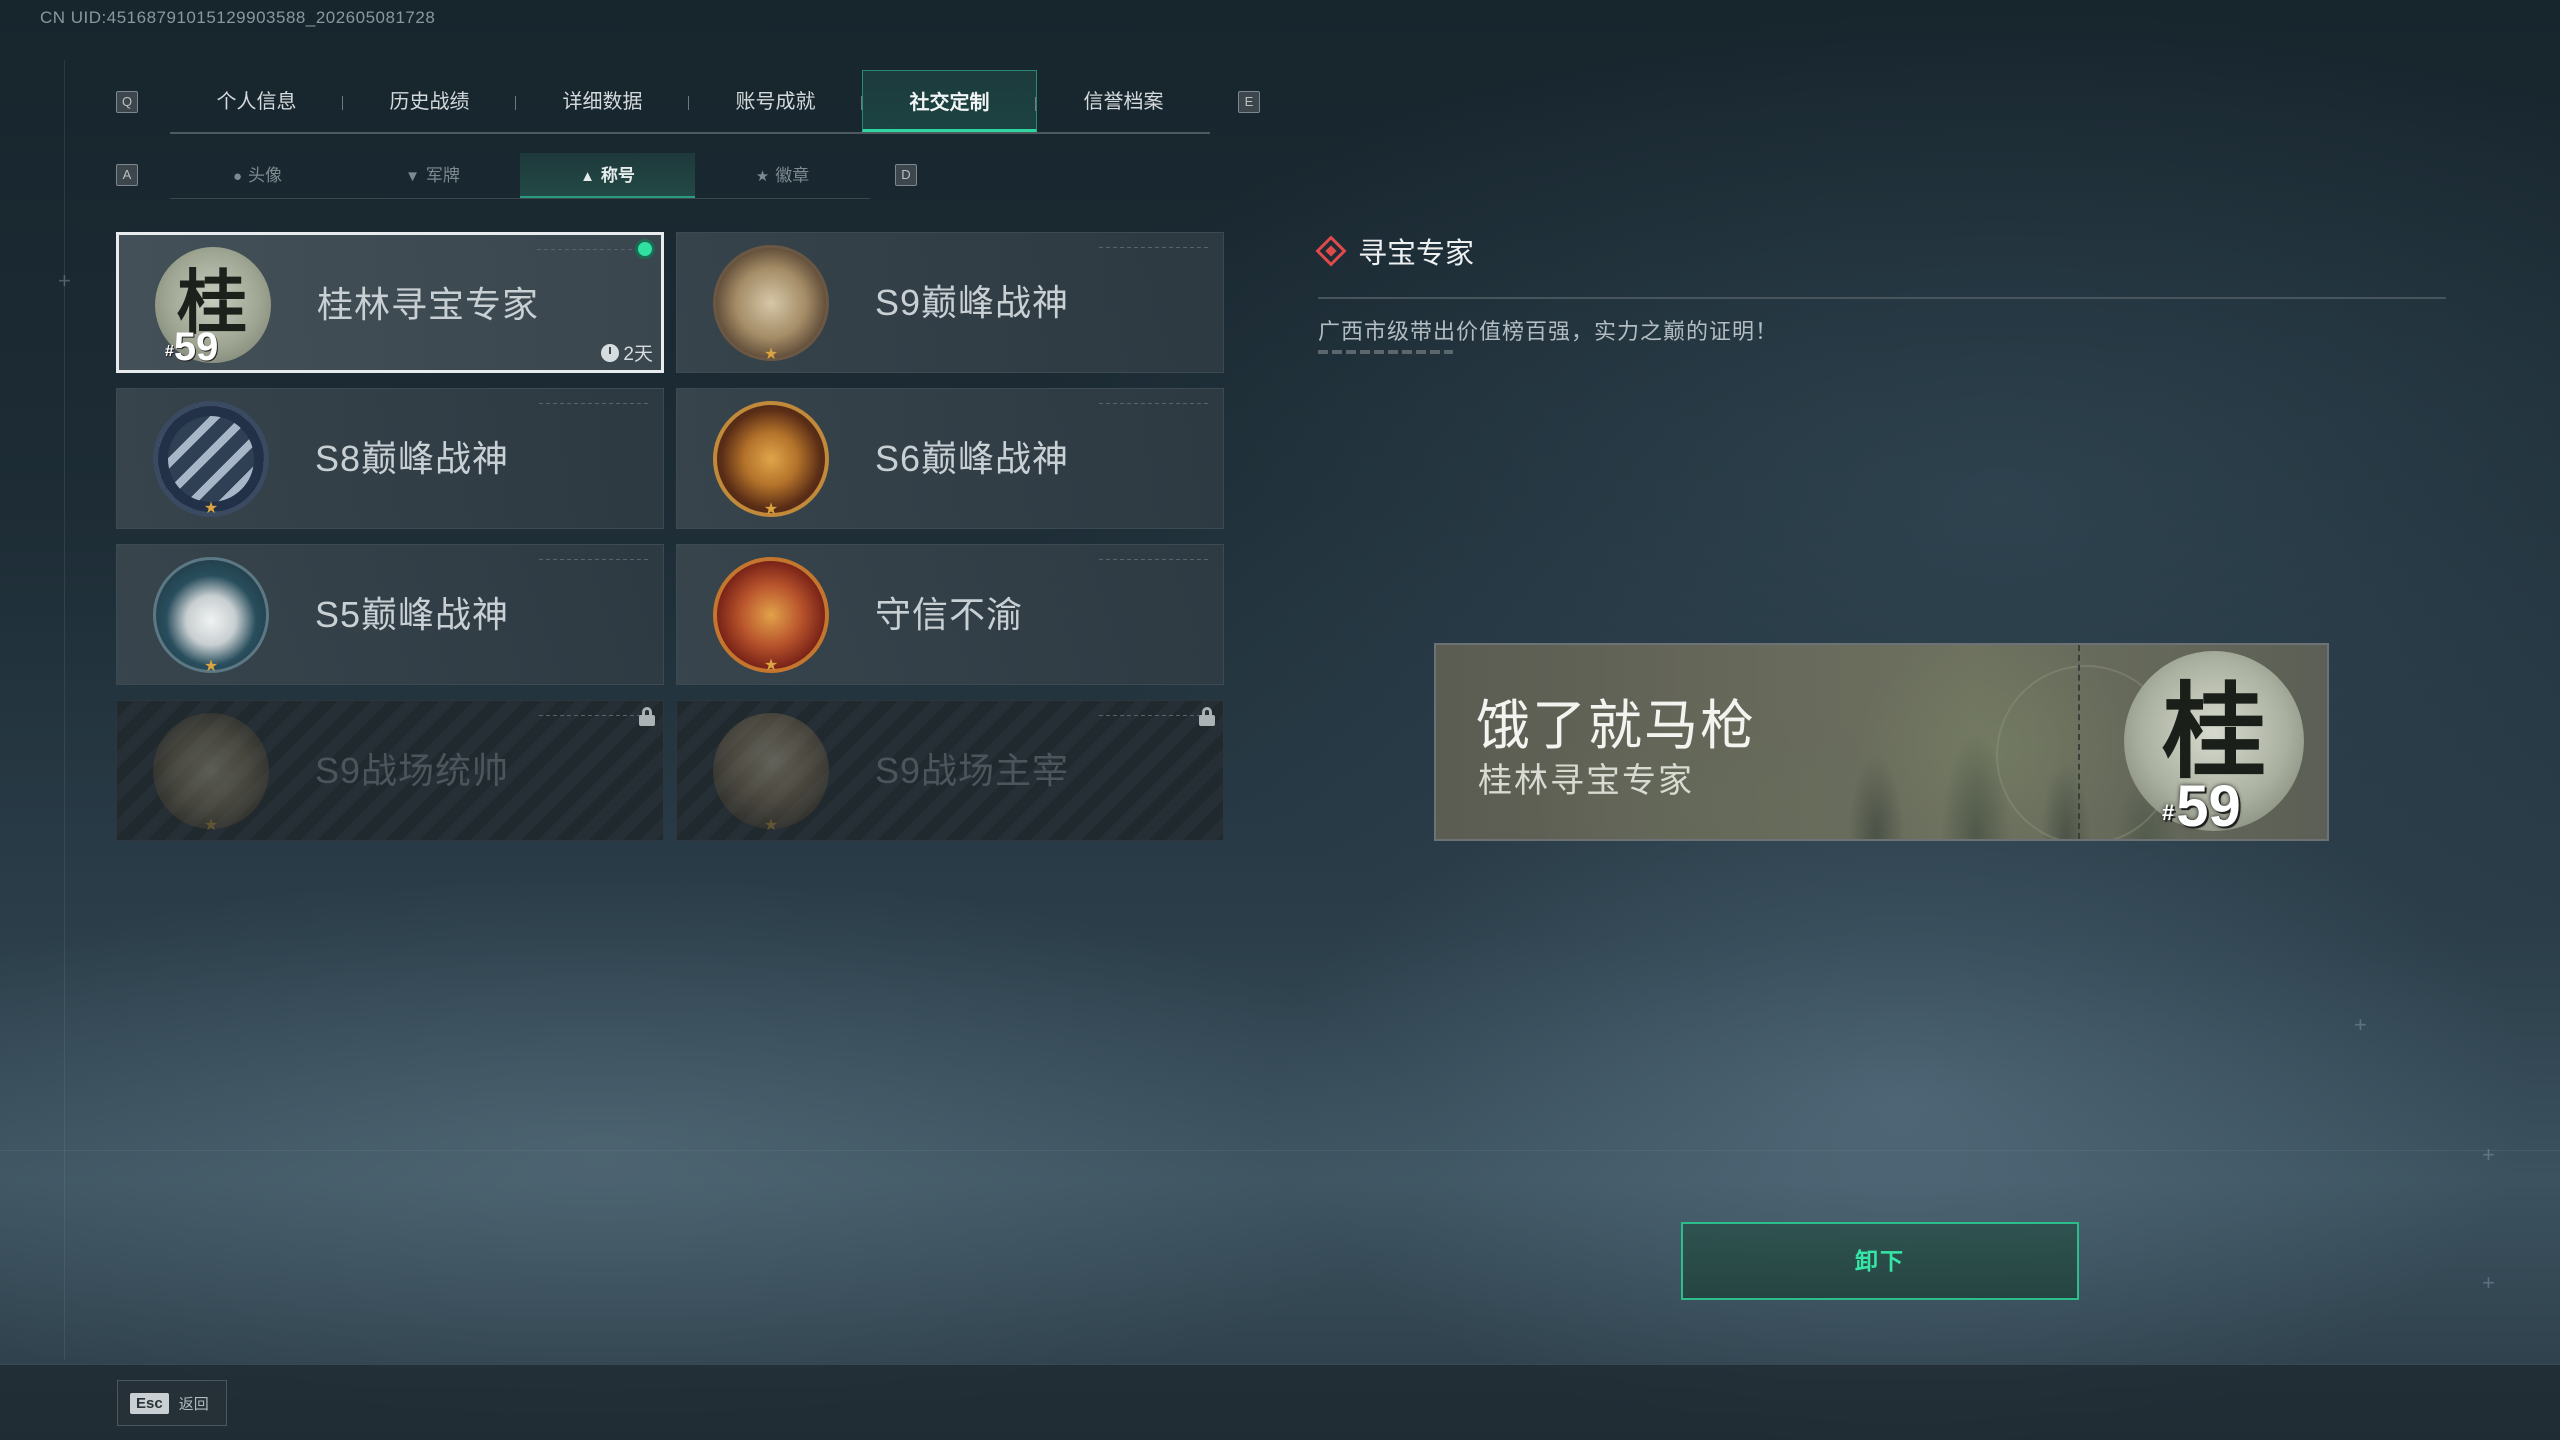 The width and height of the screenshot is (2560, 1440). Describe the element at coordinates (149, 1403) in the screenshot. I see `esc-key: Esc` at that location.